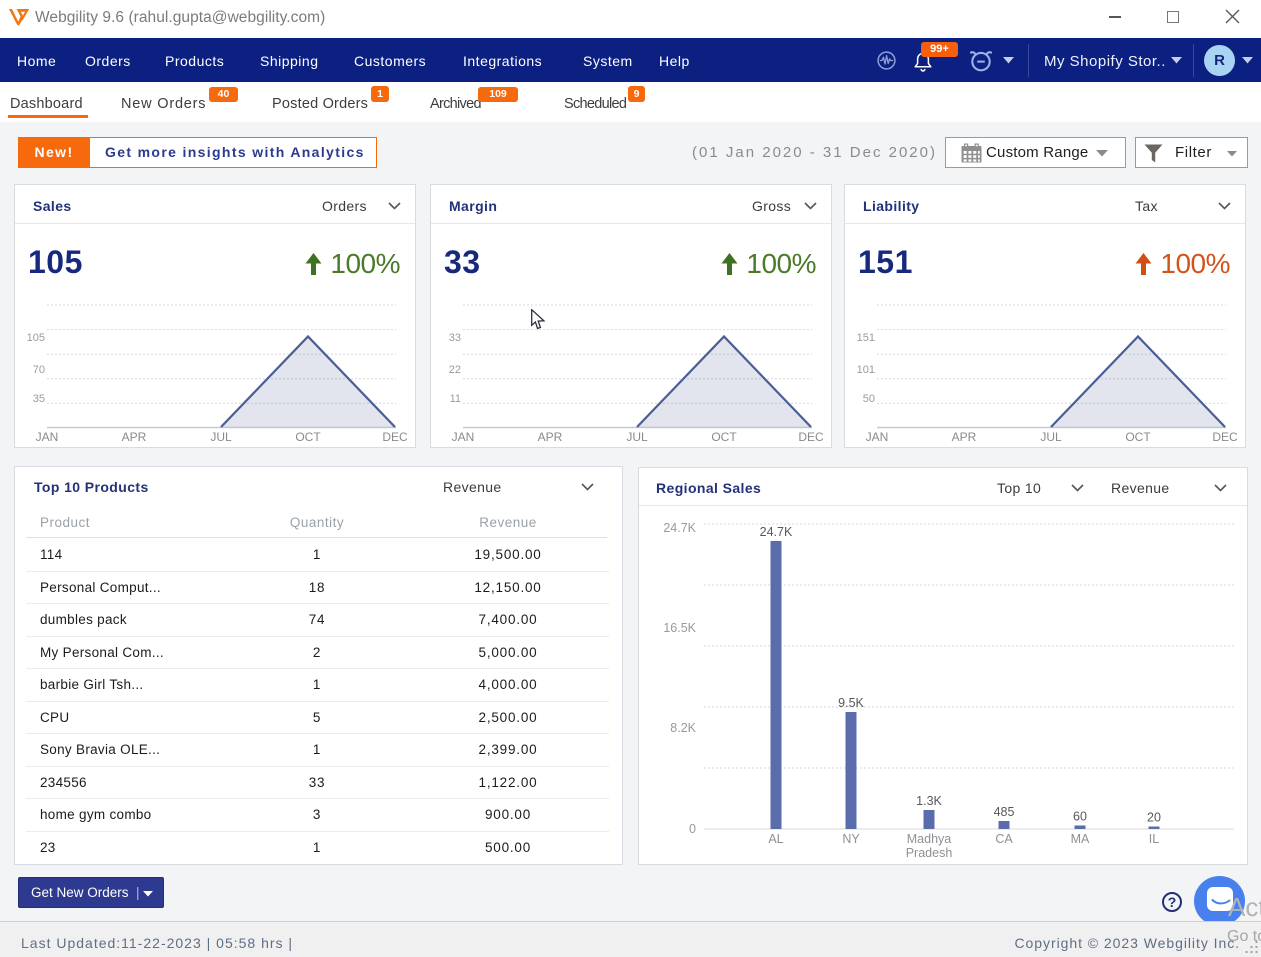 Image resolution: width=1261 pixels, height=957 pixels. Describe the element at coordinates (455, 399) in the screenshot. I see `svg-text: 11` at that location.